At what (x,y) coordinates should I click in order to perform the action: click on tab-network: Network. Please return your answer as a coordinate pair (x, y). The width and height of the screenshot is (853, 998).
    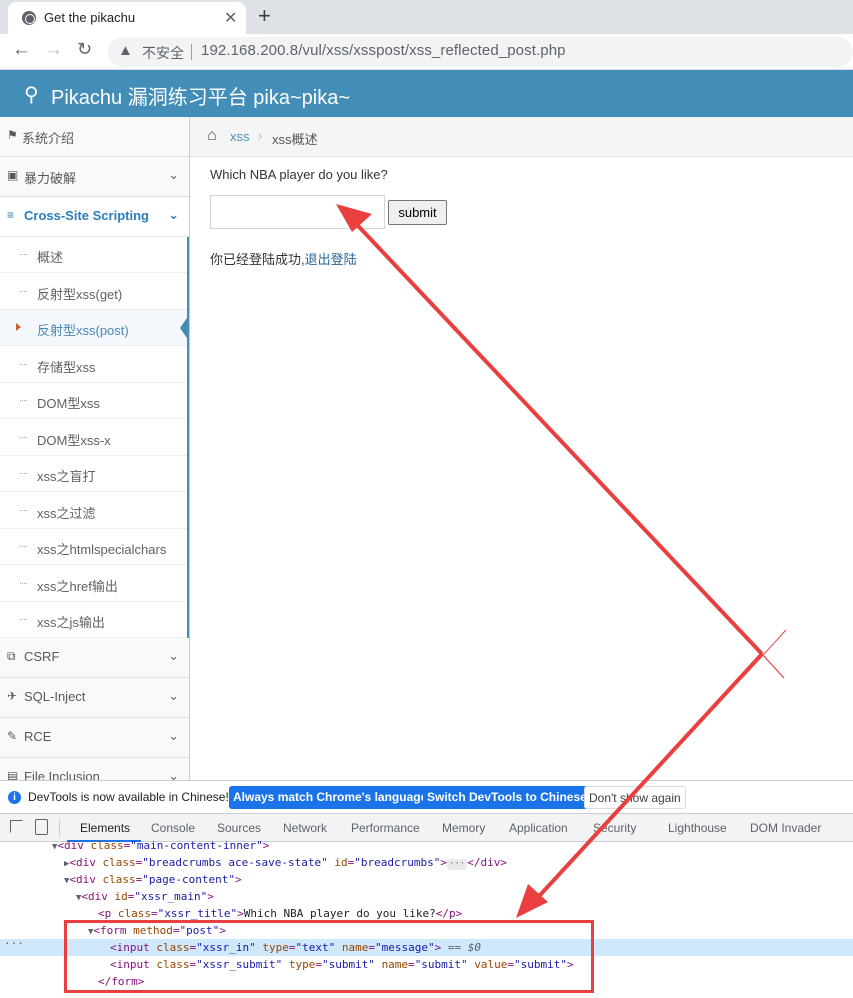
    Looking at the image, I should click on (305, 828).